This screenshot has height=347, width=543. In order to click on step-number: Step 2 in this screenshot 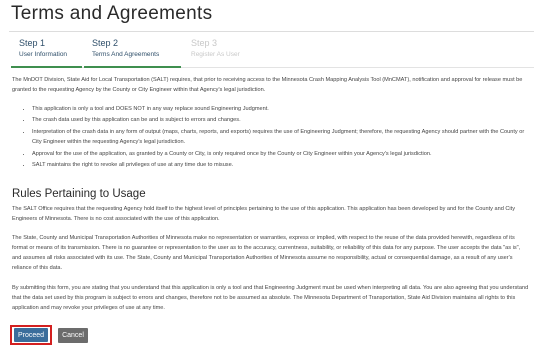, I will do `click(105, 43)`.